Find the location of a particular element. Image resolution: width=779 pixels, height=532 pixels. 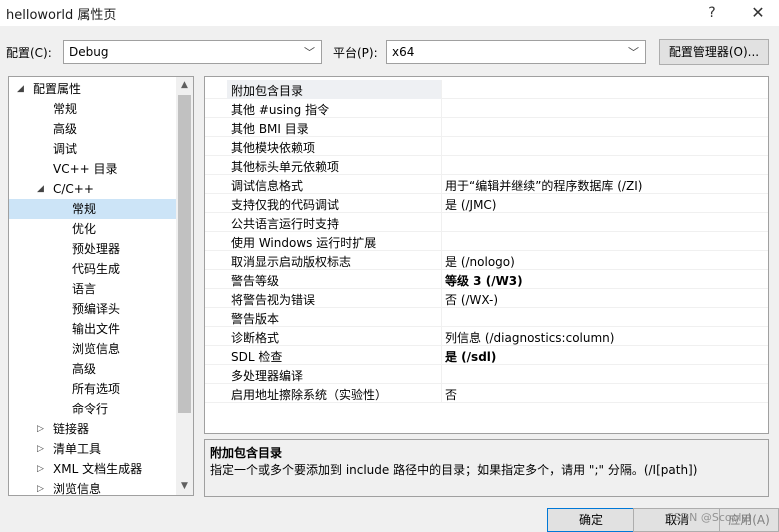

property-value: 否 is located at coordinates (451, 394).